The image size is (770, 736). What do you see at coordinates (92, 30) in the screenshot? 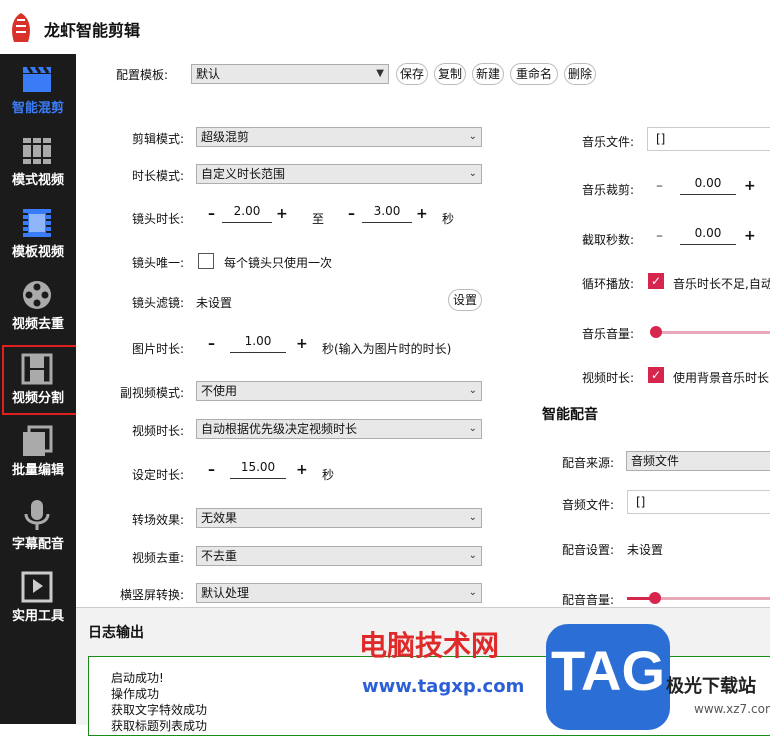
I see `app-title: 龙虾智能剪辑` at bounding box center [92, 30].